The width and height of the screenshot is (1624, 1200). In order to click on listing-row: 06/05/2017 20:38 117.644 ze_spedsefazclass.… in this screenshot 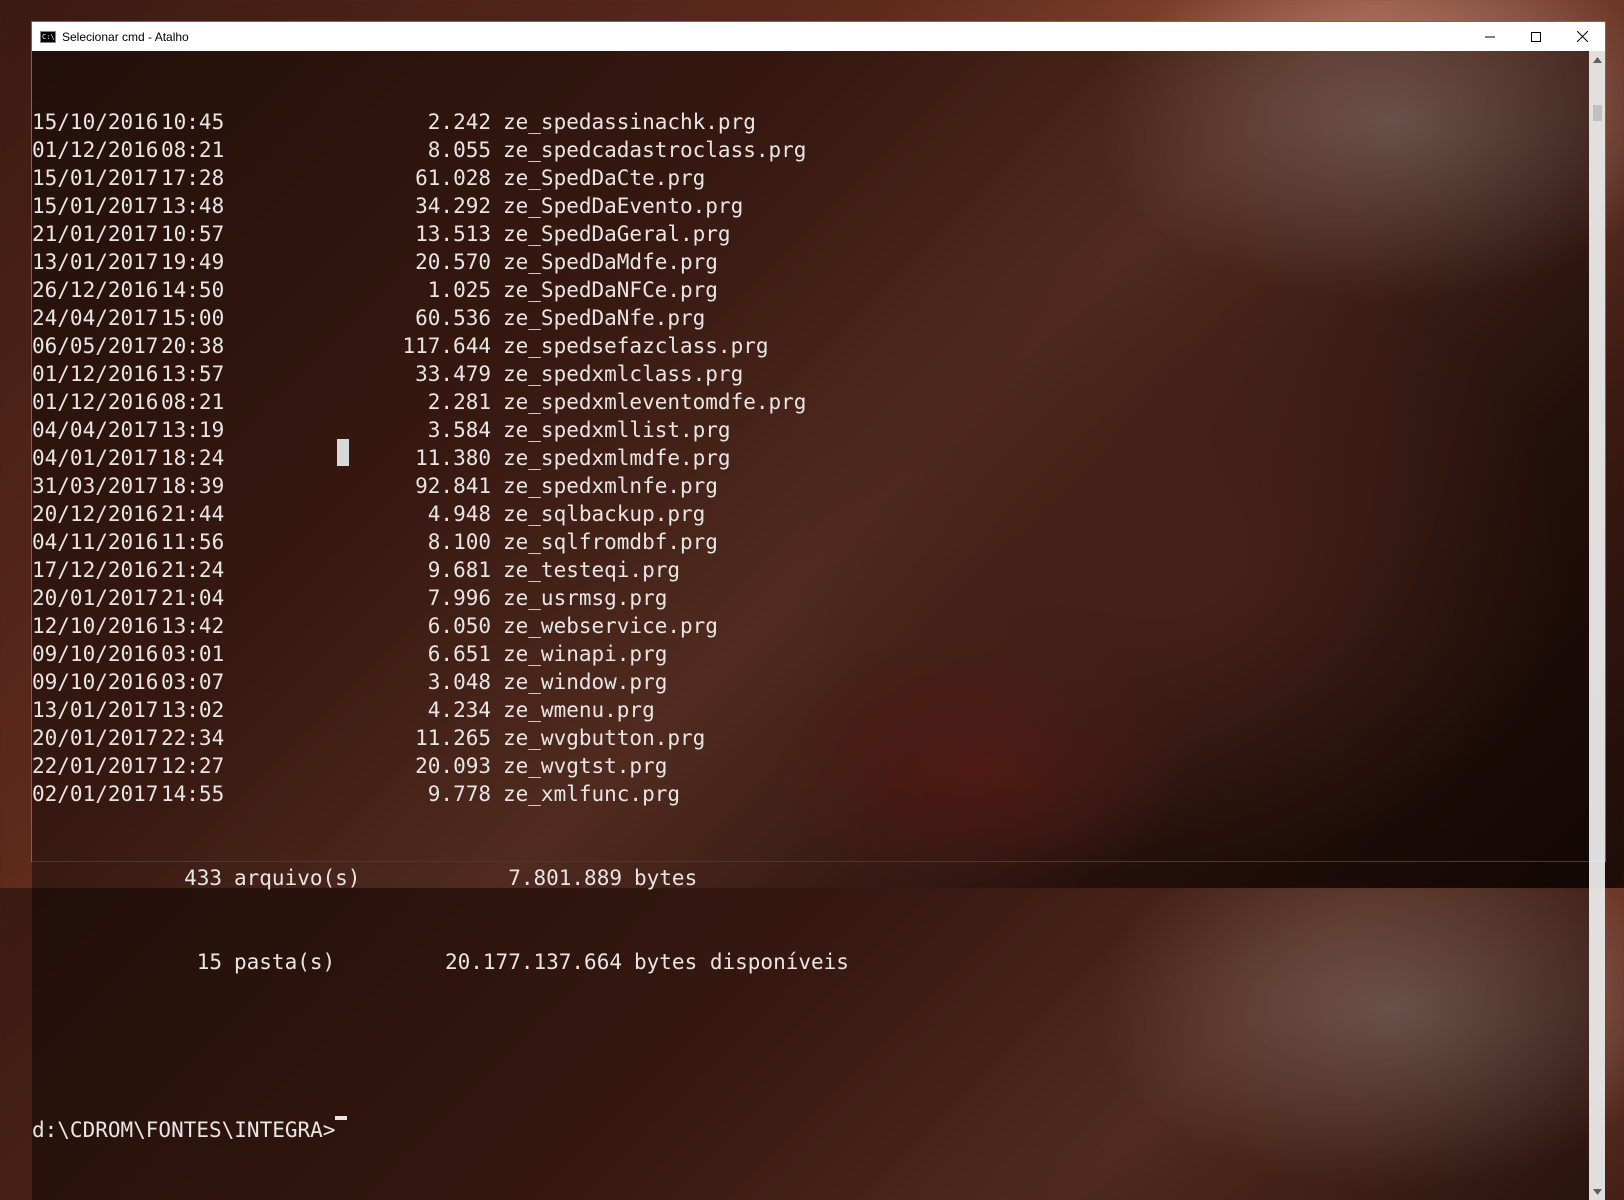, I will do `click(810, 346)`.